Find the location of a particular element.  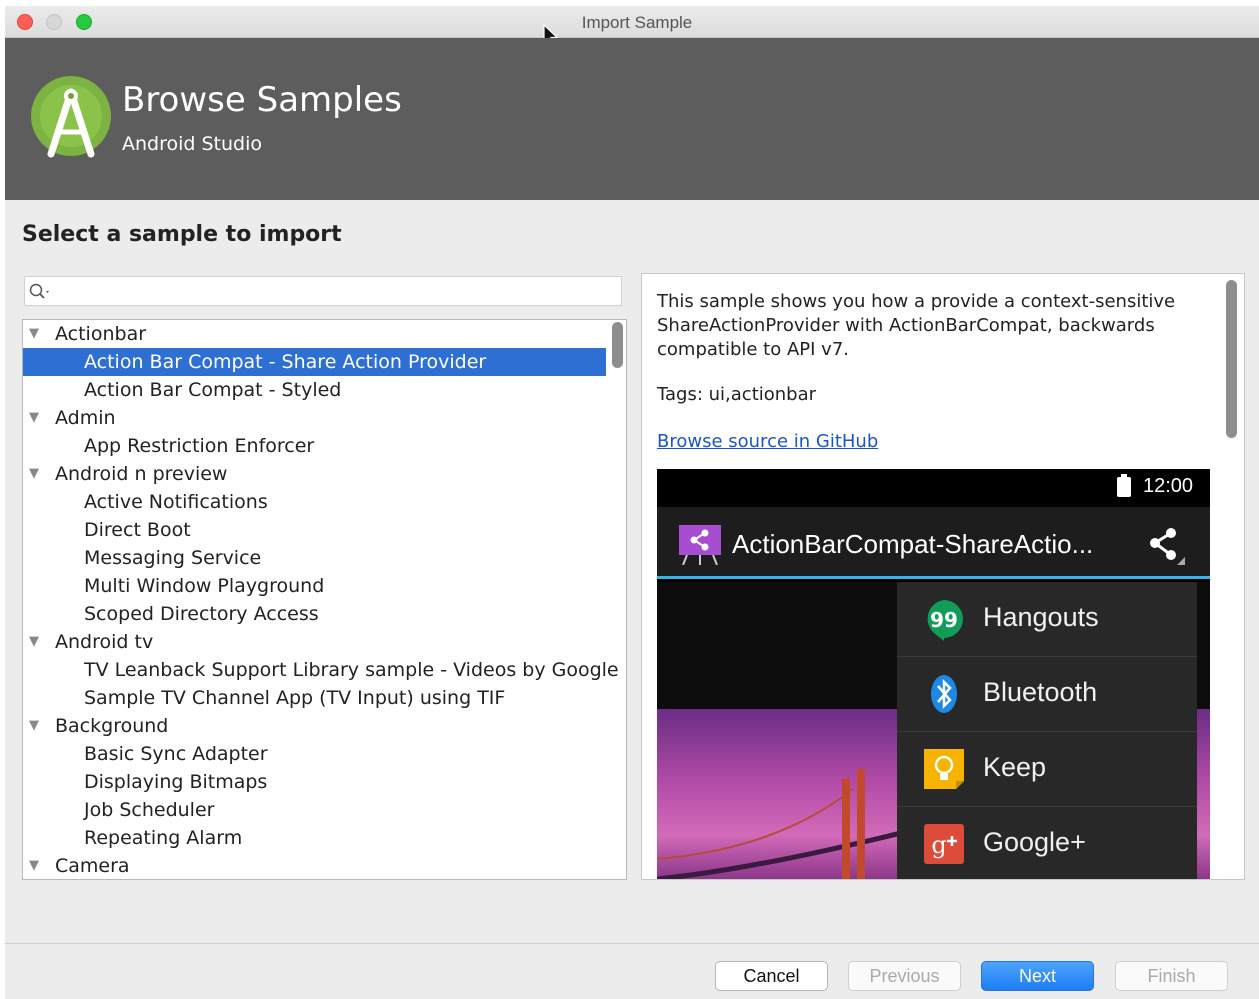

battery-icon is located at coordinates (1124, 485).